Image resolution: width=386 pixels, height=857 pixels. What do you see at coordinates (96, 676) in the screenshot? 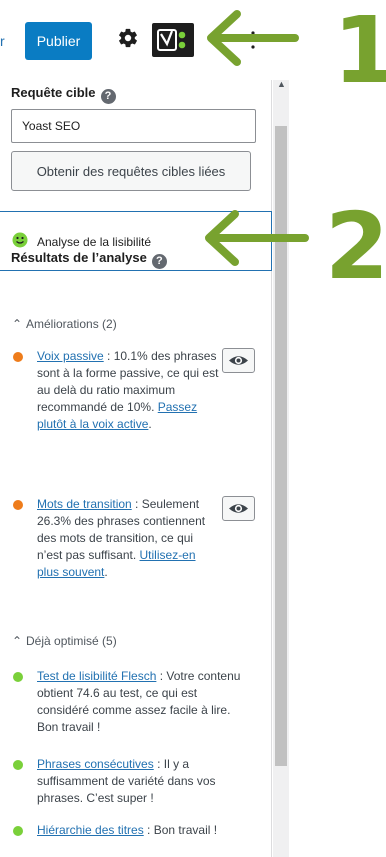
I see `result-link: Test de lisibilité Flesch` at bounding box center [96, 676].